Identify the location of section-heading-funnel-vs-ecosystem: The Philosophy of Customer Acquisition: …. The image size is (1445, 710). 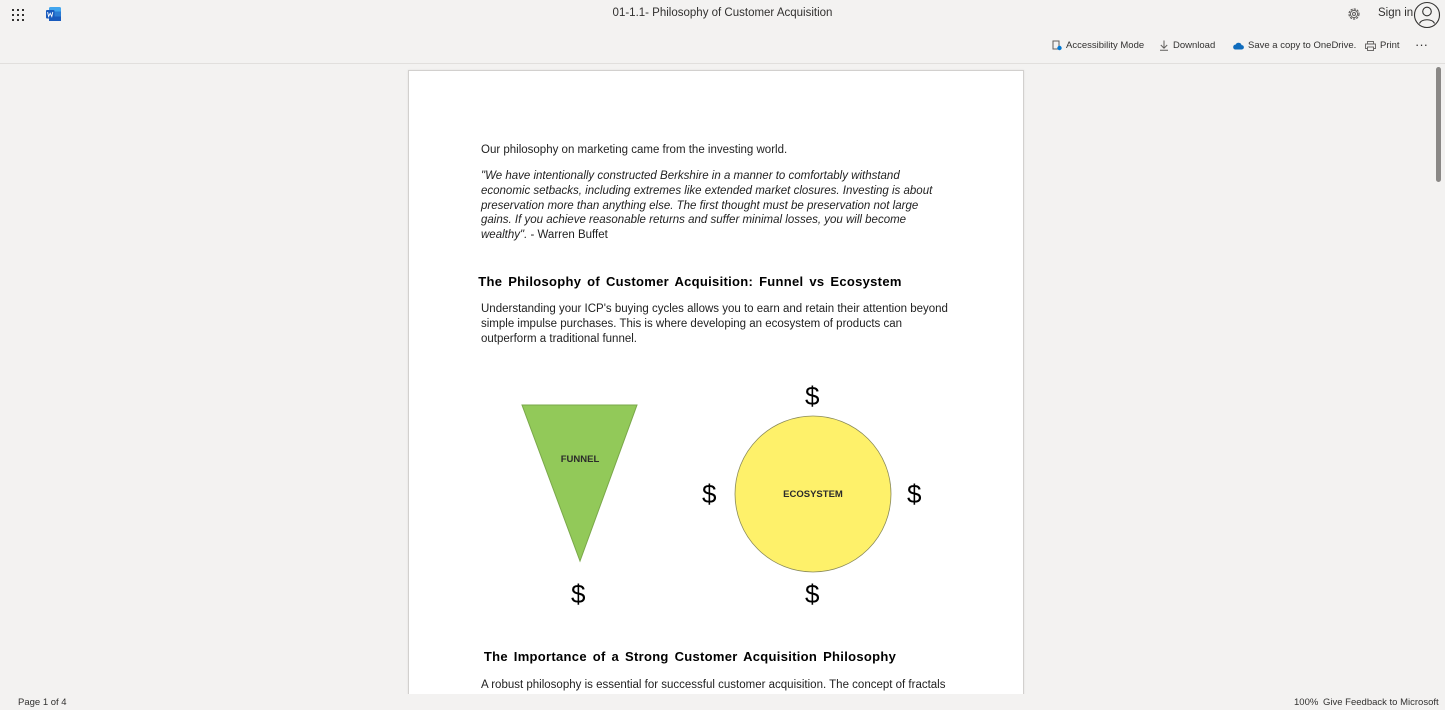
(690, 281).